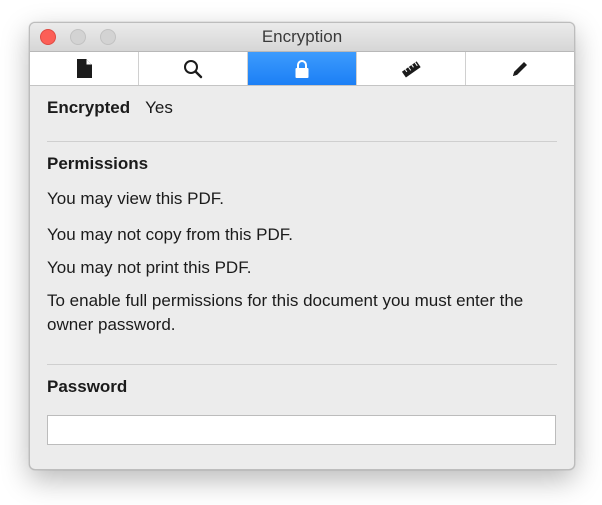 This screenshot has width=602, height=505. What do you see at coordinates (149, 267) in the screenshot?
I see `permission-line: You may not print this PDF.` at bounding box center [149, 267].